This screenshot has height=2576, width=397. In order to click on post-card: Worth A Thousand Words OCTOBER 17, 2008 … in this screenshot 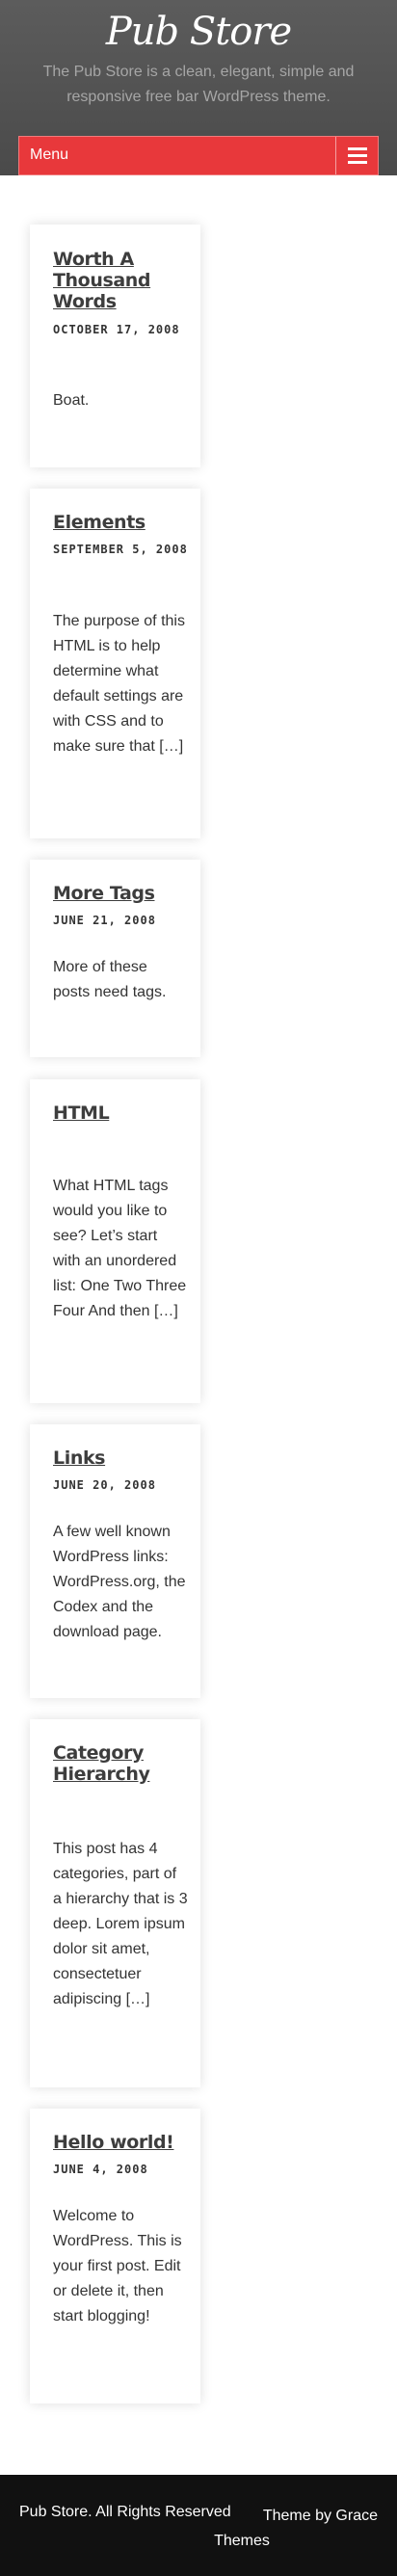, I will do `click(115, 346)`.